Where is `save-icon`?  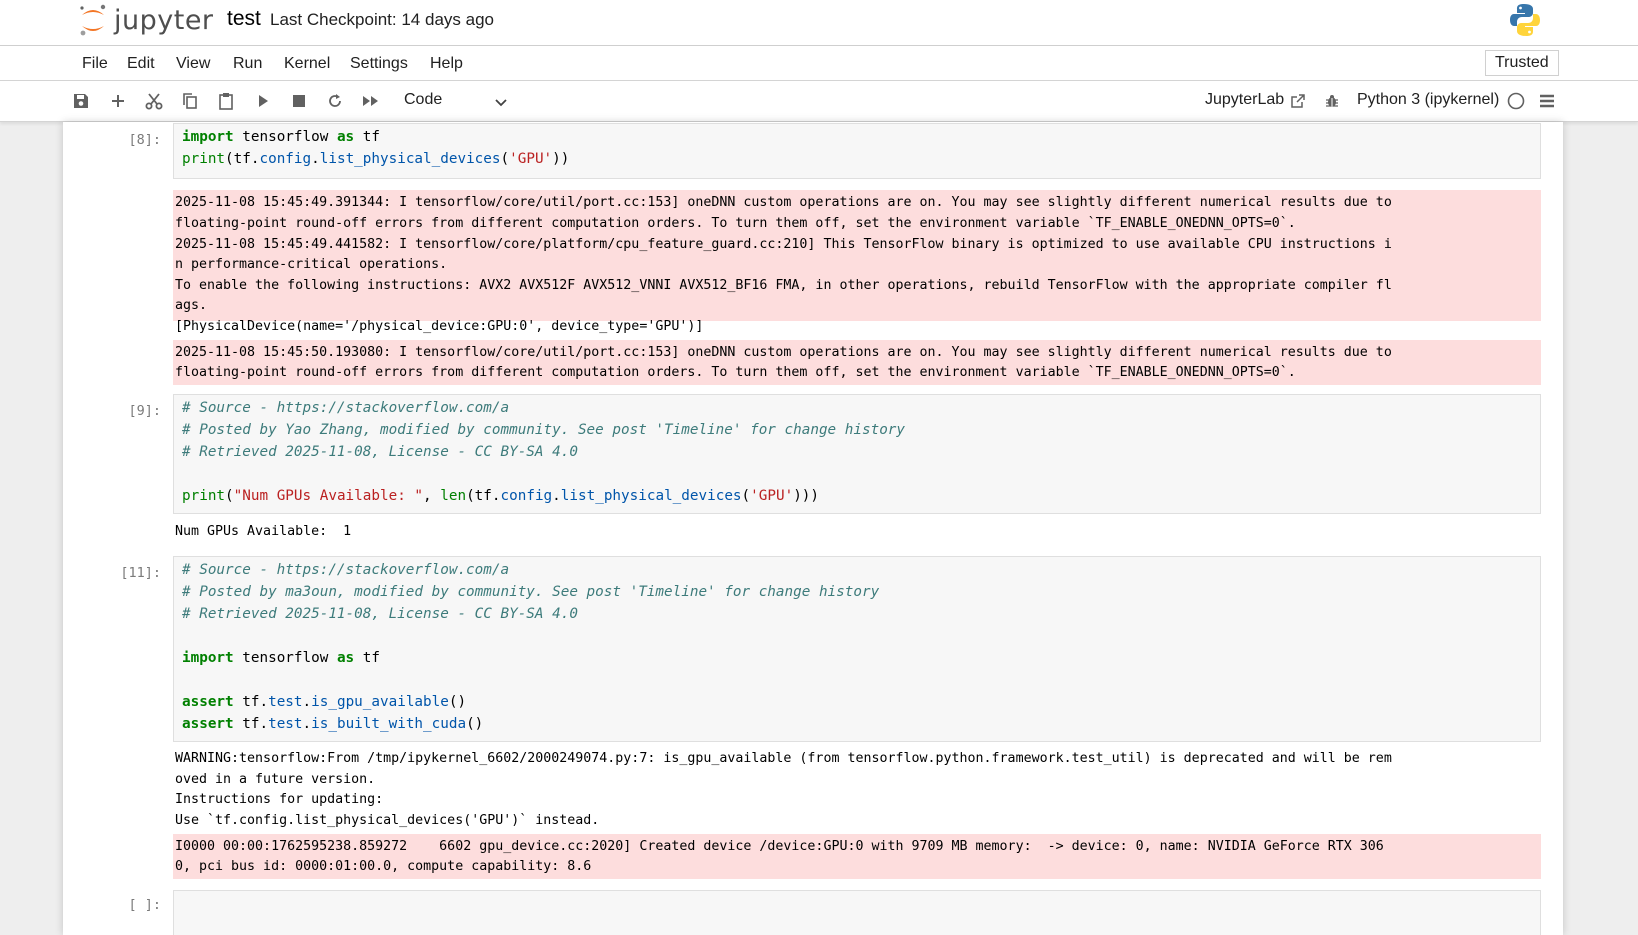
save-icon is located at coordinates (81, 101).